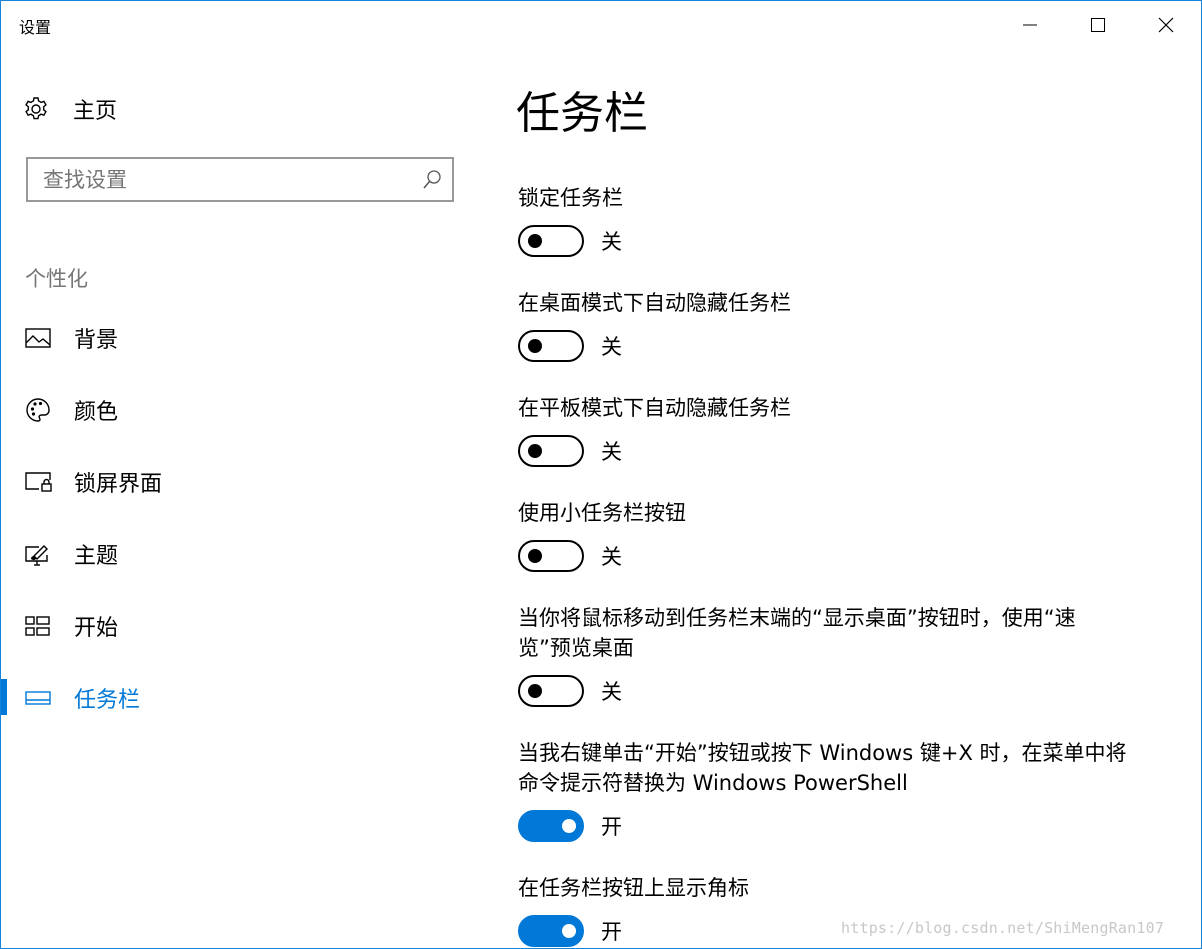 The image size is (1202, 949). What do you see at coordinates (96, 412) in the screenshot?
I see `sidebar-item-label: 颜色` at bounding box center [96, 412].